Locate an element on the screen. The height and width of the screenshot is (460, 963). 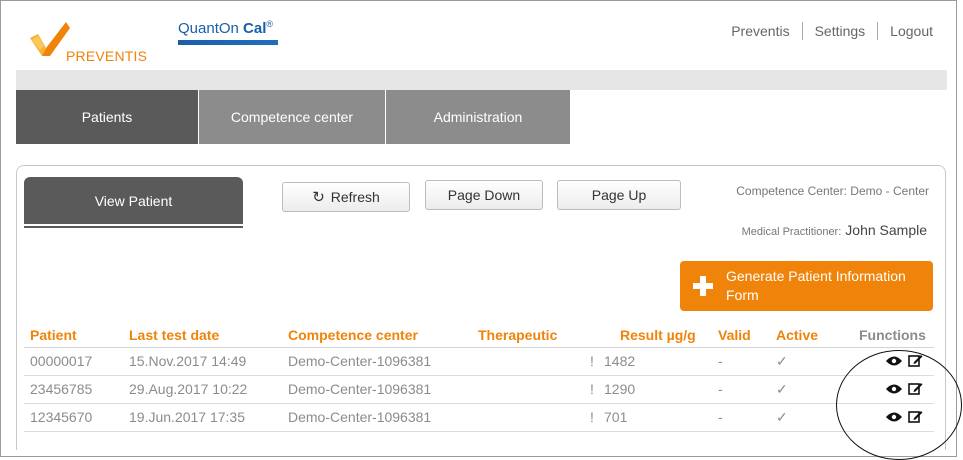
top-link-preventis: Preventis is located at coordinates (760, 31).